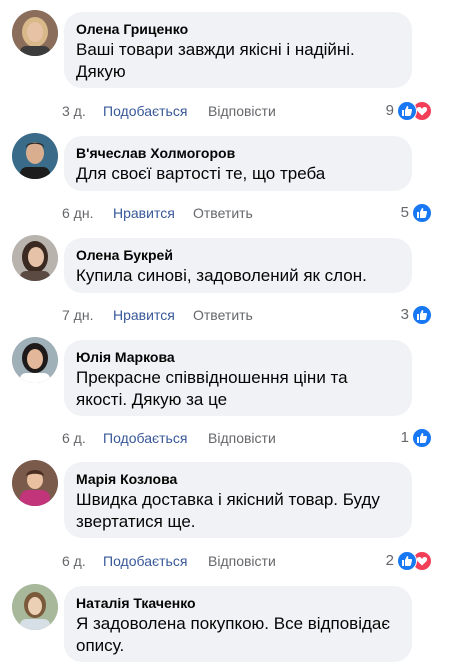  I want to click on comment-author: Юлія Маркова, so click(238, 357).